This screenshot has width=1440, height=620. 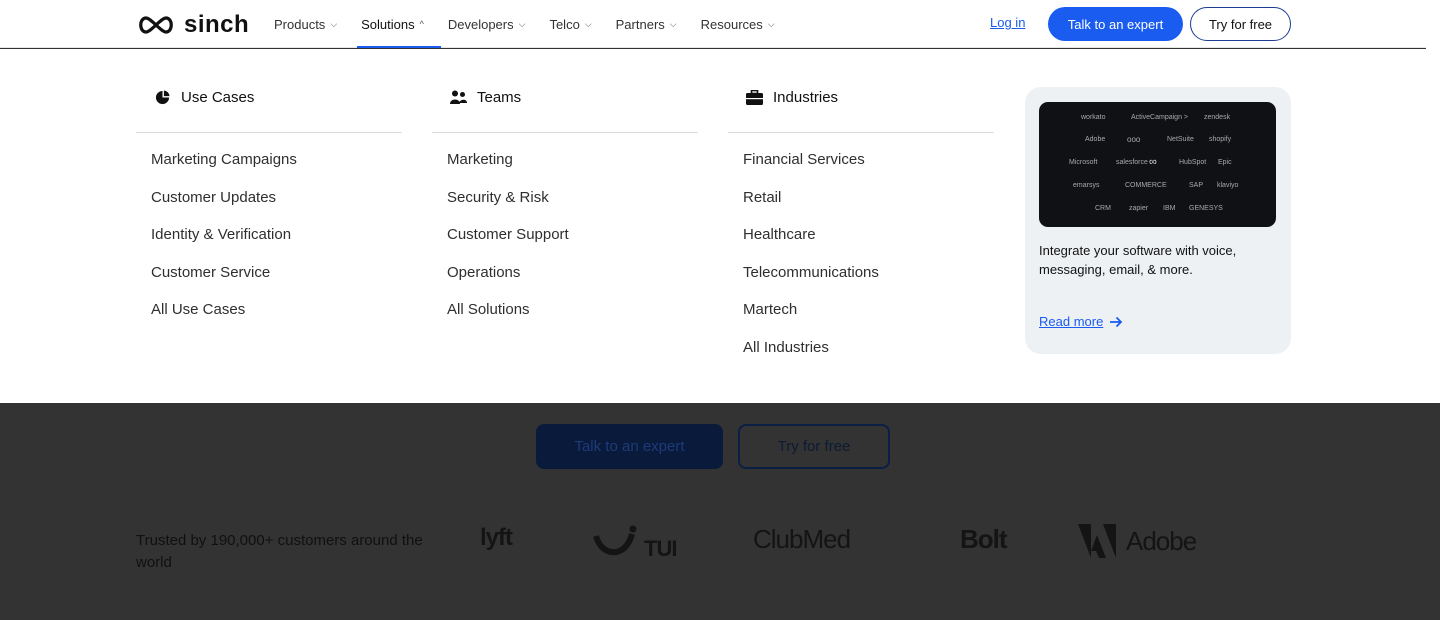 What do you see at coordinates (640, 24) in the screenshot?
I see `nav-partners-label: Partners` at bounding box center [640, 24].